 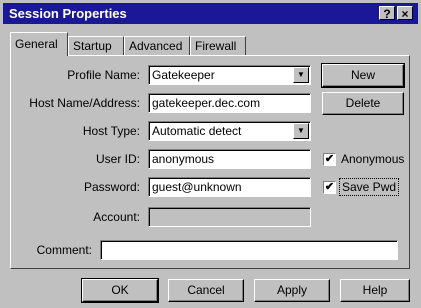 What do you see at coordinates (372, 159) in the screenshot?
I see `anonymous-label: Anonymous` at bounding box center [372, 159].